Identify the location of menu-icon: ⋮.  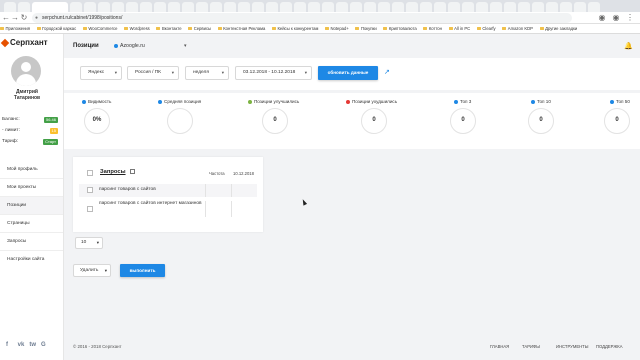
(630, 18).